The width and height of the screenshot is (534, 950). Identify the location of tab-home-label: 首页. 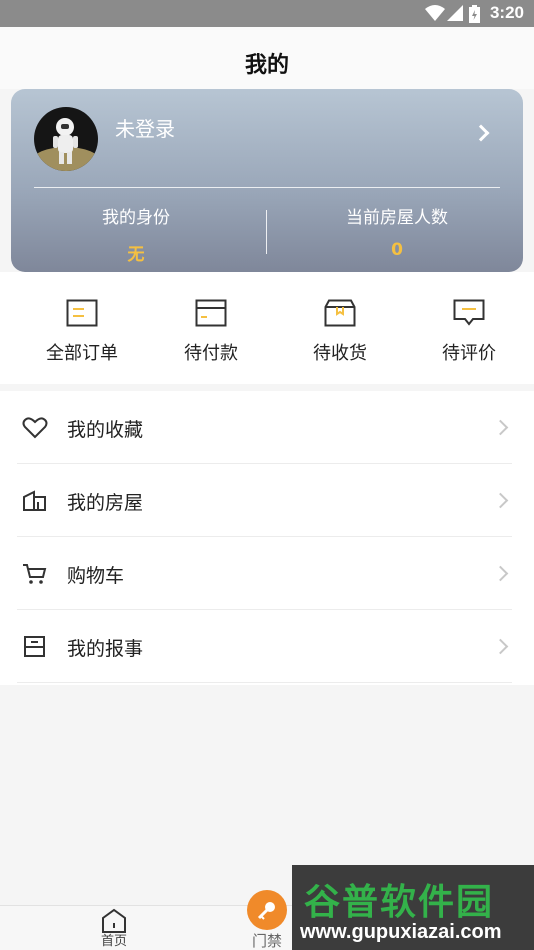
(113, 941).